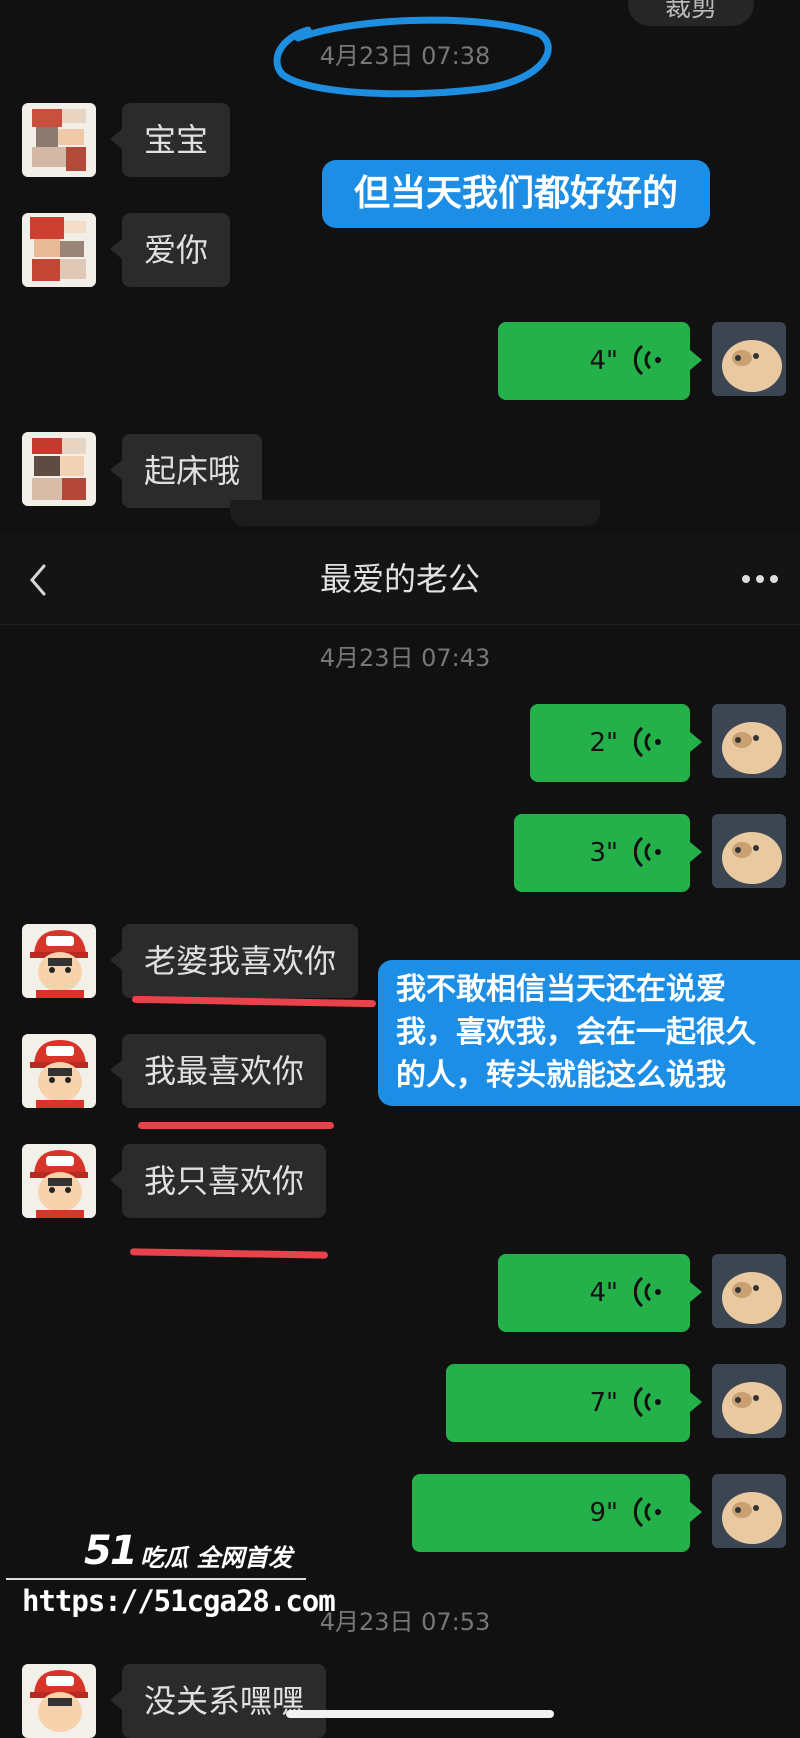  Describe the element at coordinates (38, 580) in the screenshot. I see `chevron-left-icon` at that location.